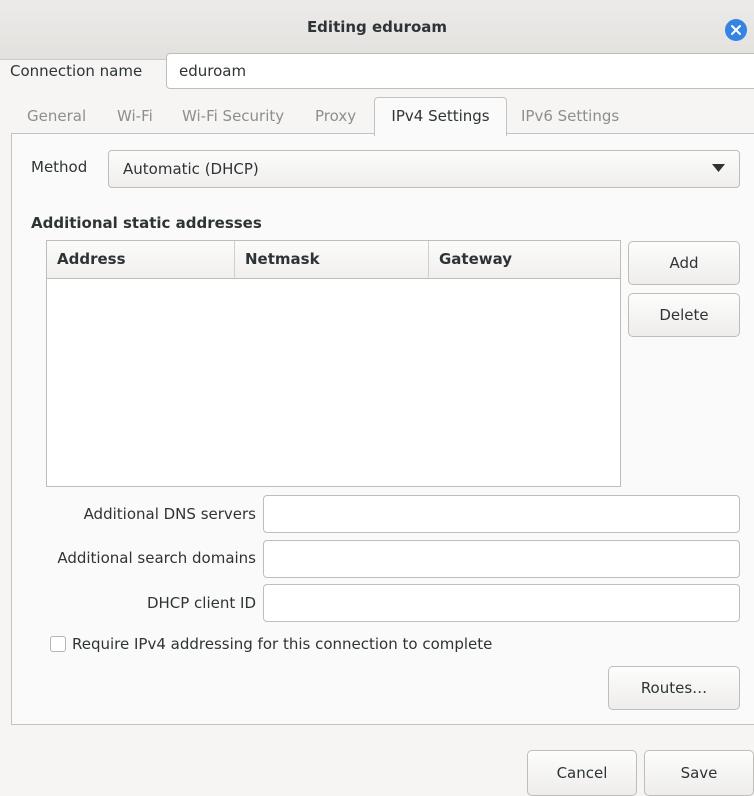  Describe the element at coordinates (699, 773) in the screenshot. I see `save-button: Save` at that location.